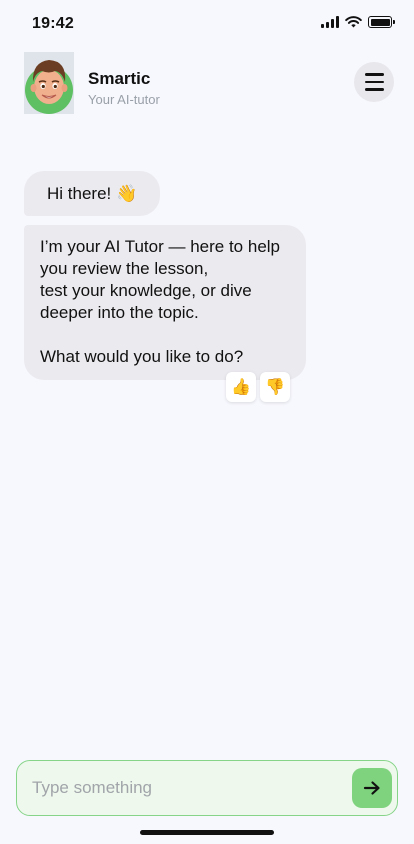  What do you see at coordinates (381, 22) in the screenshot?
I see `battery-icon` at bounding box center [381, 22].